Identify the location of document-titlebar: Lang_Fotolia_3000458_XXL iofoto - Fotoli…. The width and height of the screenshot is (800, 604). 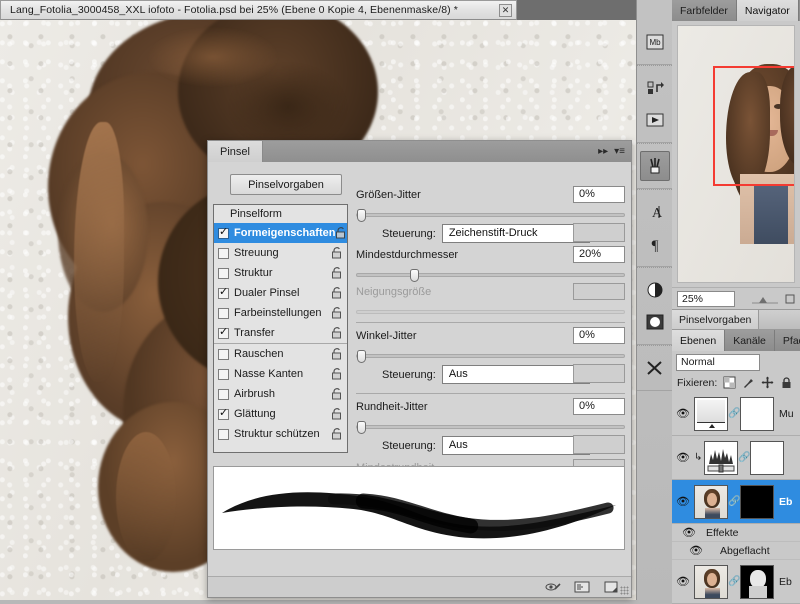
(258, 10).